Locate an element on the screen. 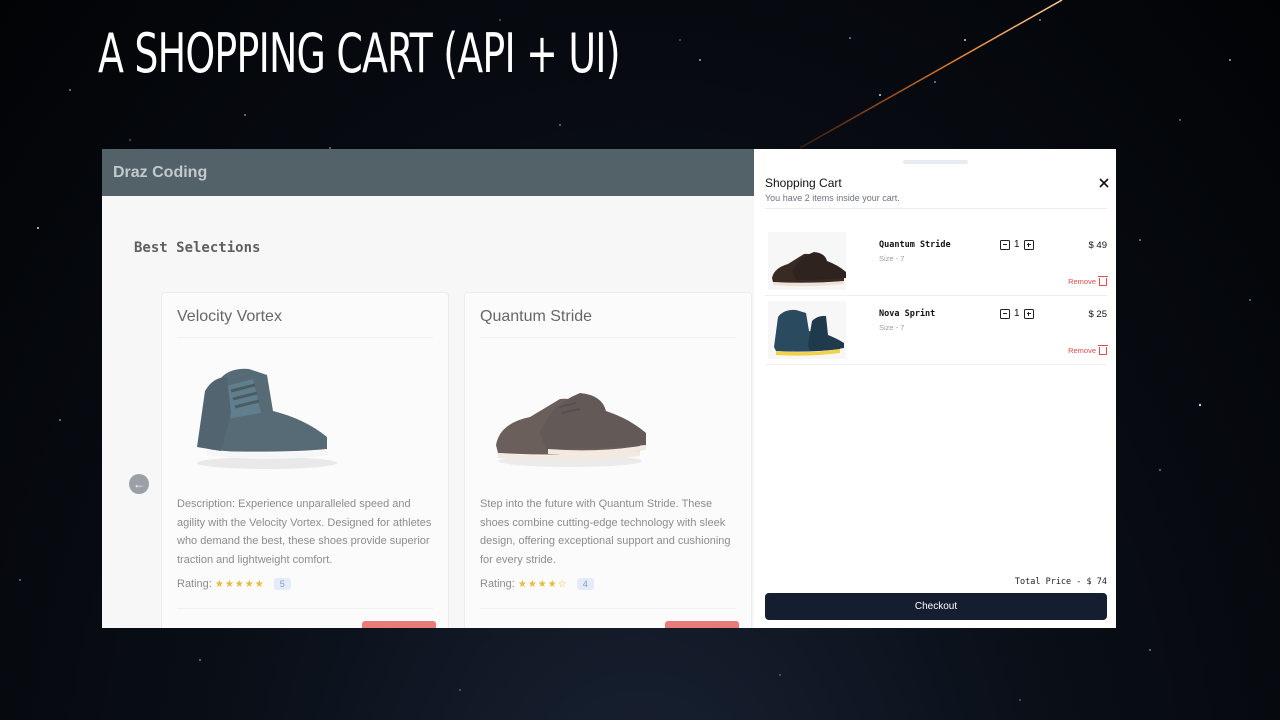  slide-title: A SHOPPING CART (API + UI) is located at coordinates (359, 53).